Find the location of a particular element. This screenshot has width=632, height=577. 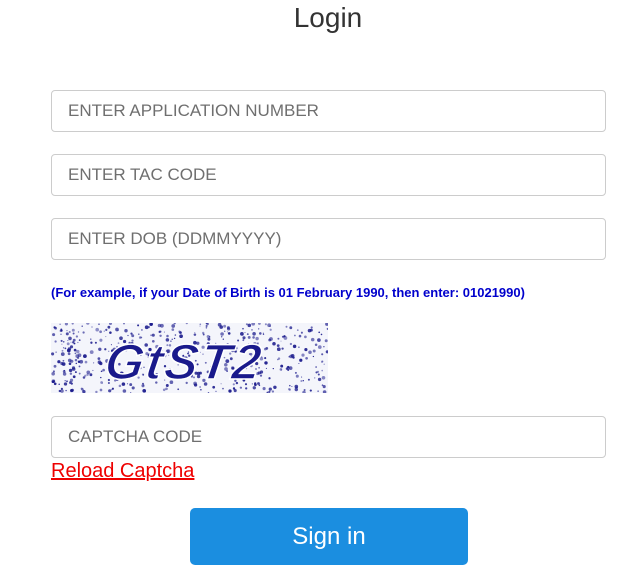

application-number-input is located at coordinates (328, 111).